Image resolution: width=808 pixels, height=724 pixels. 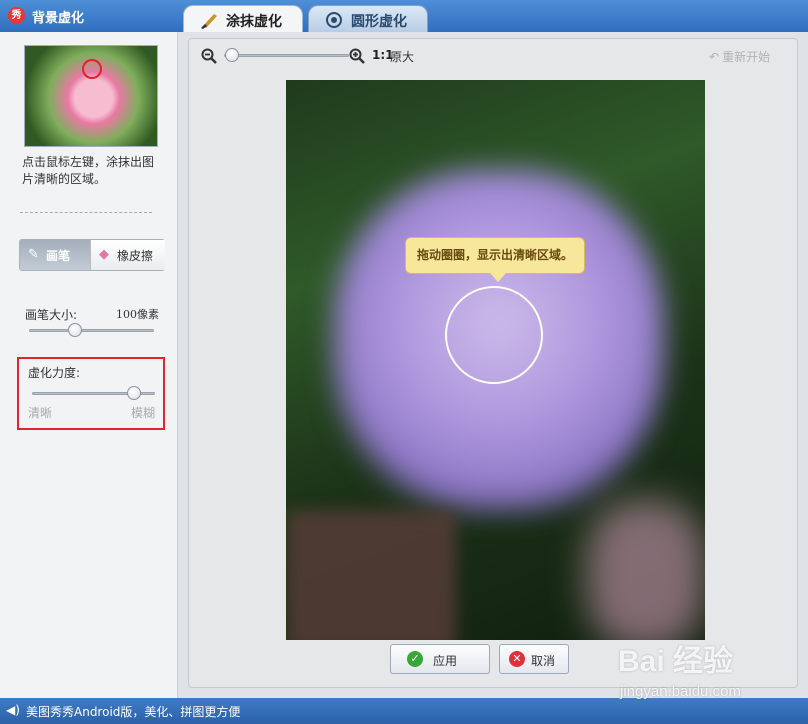 I want to click on brush-size-label: 画笔大小:, so click(x=51, y=315).